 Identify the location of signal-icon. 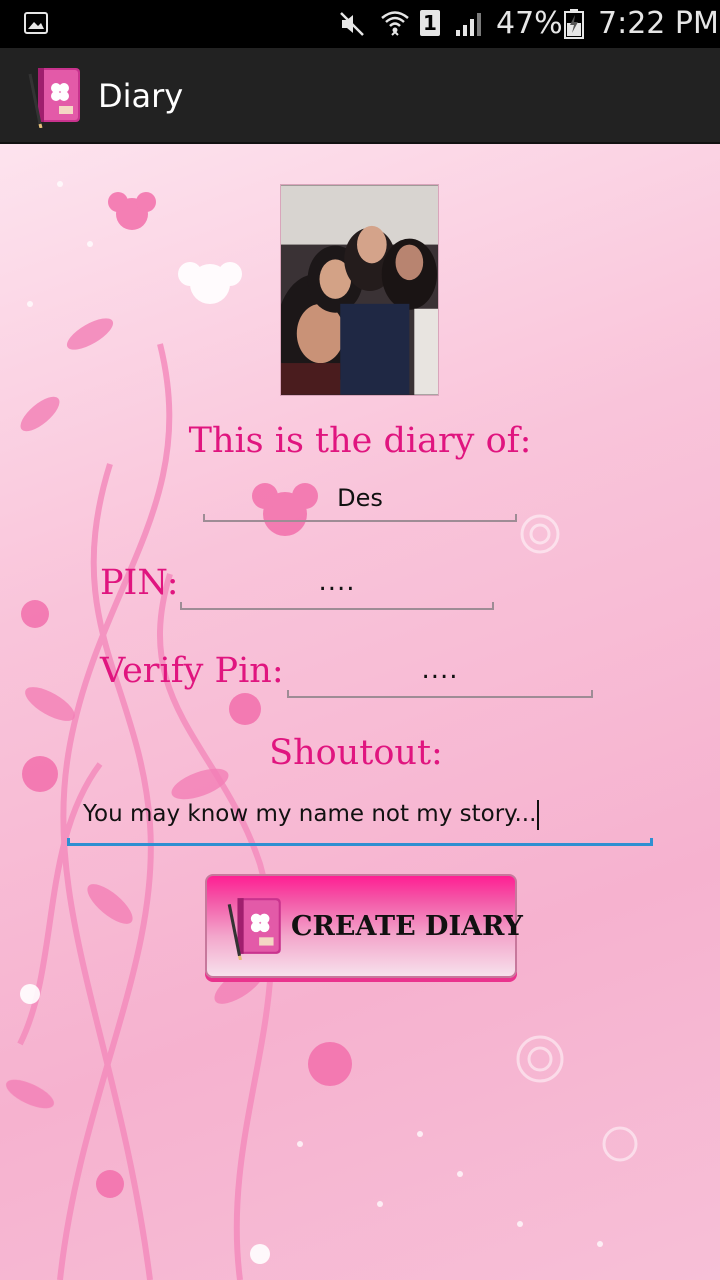
(468, 24).